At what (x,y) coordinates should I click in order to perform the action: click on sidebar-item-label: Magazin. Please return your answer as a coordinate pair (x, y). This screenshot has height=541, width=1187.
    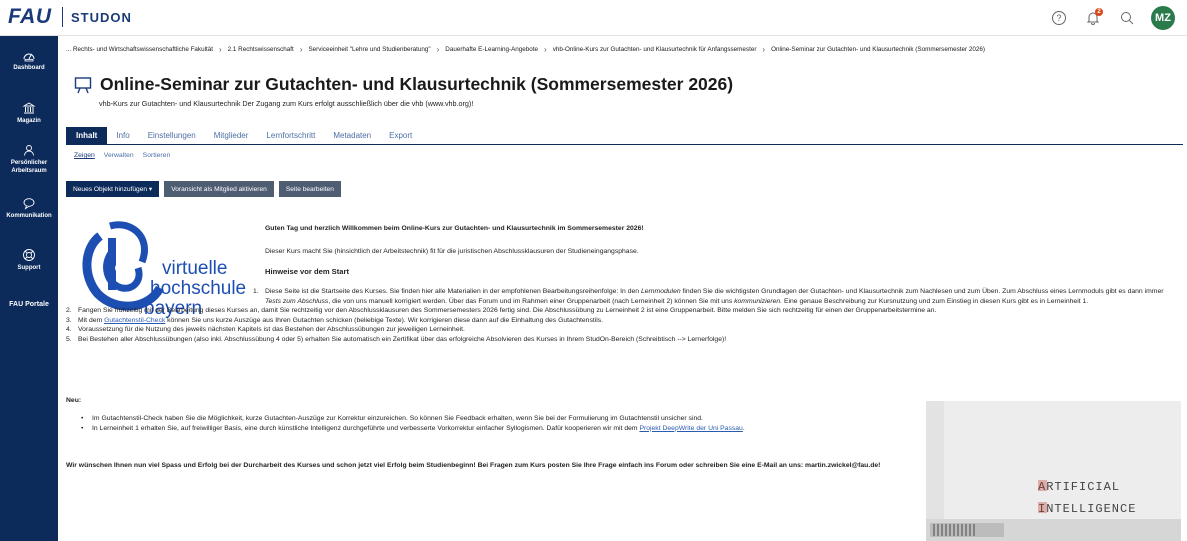
    Looking at the image, I should click on (29, 121).